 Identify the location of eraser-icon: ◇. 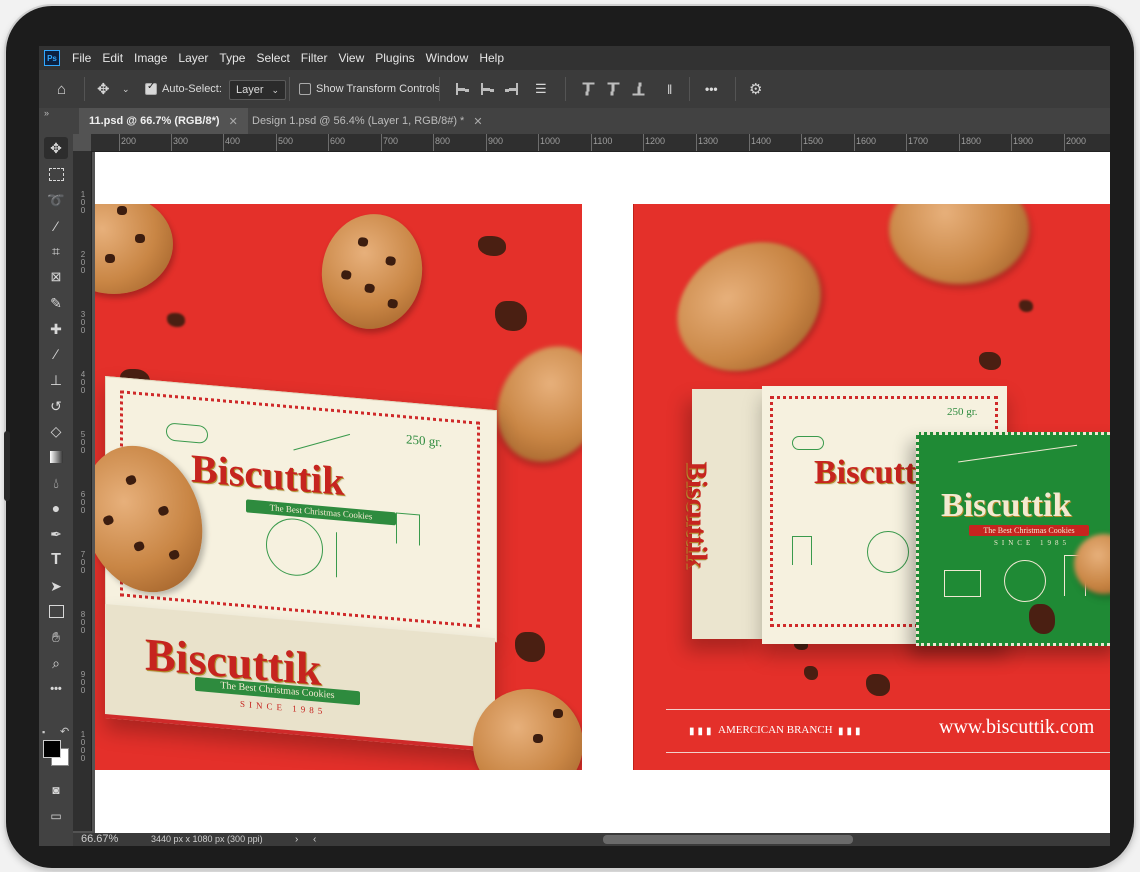
(56, 430).